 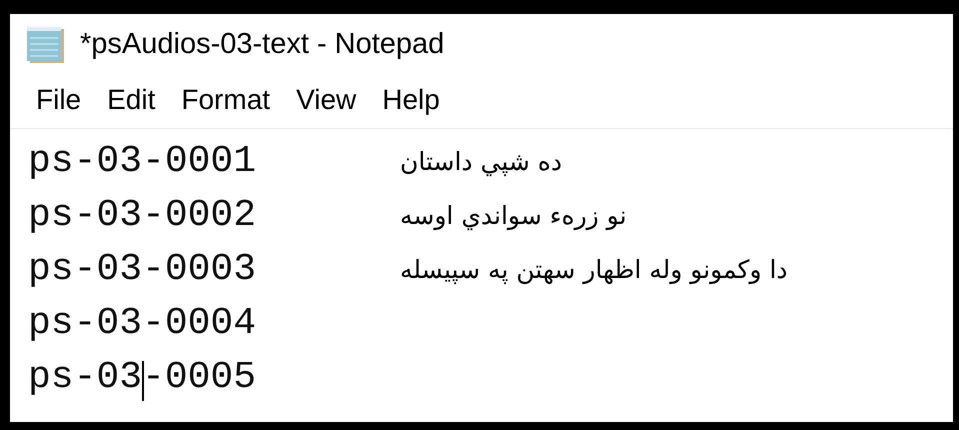 I want to click on menu-item: Help, so click(x=411, y=100).